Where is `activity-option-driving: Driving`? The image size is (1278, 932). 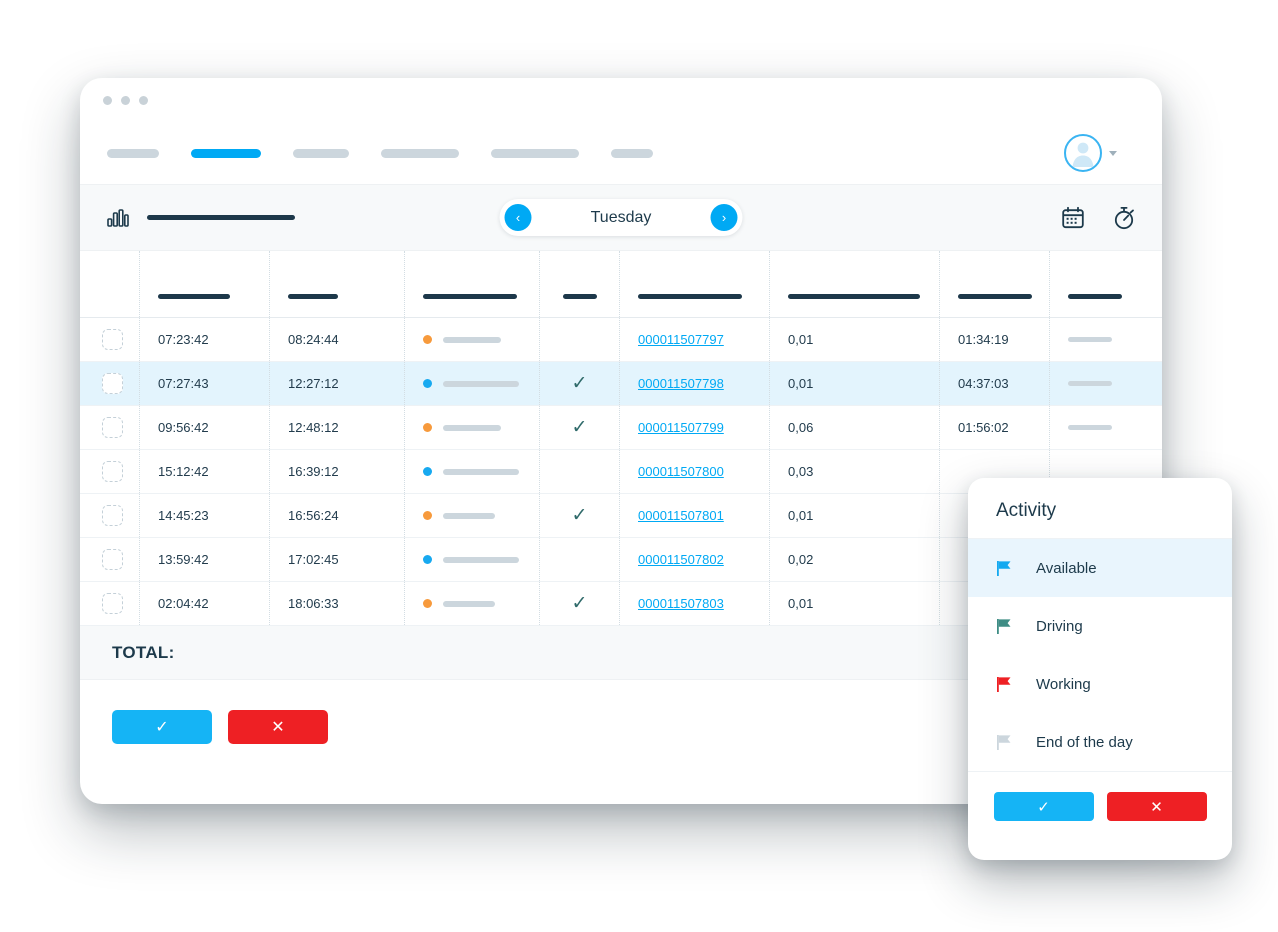
activity-option-driving: Driving is located at coordinates (1100, 626).